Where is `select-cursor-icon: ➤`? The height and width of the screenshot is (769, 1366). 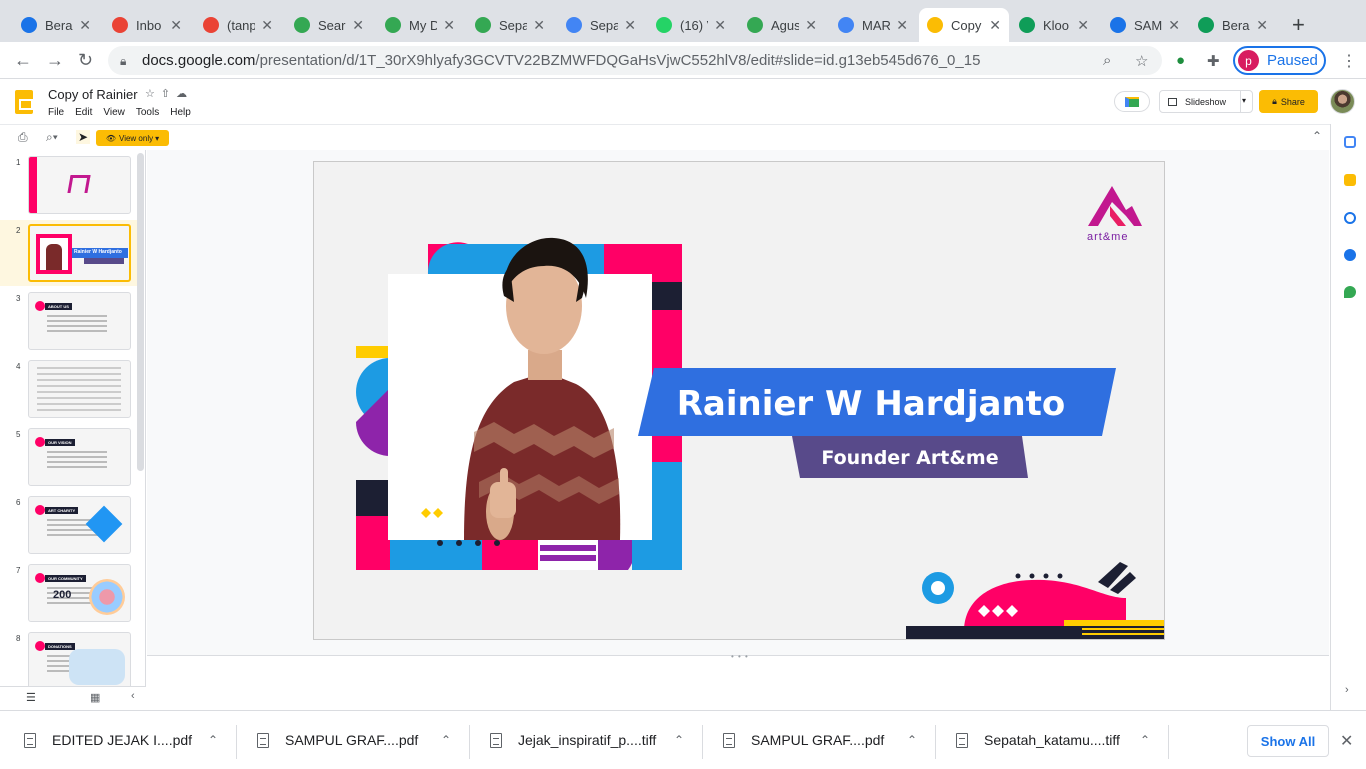 select-cursor-icon: ➤ is located at coordinates (83, 137).